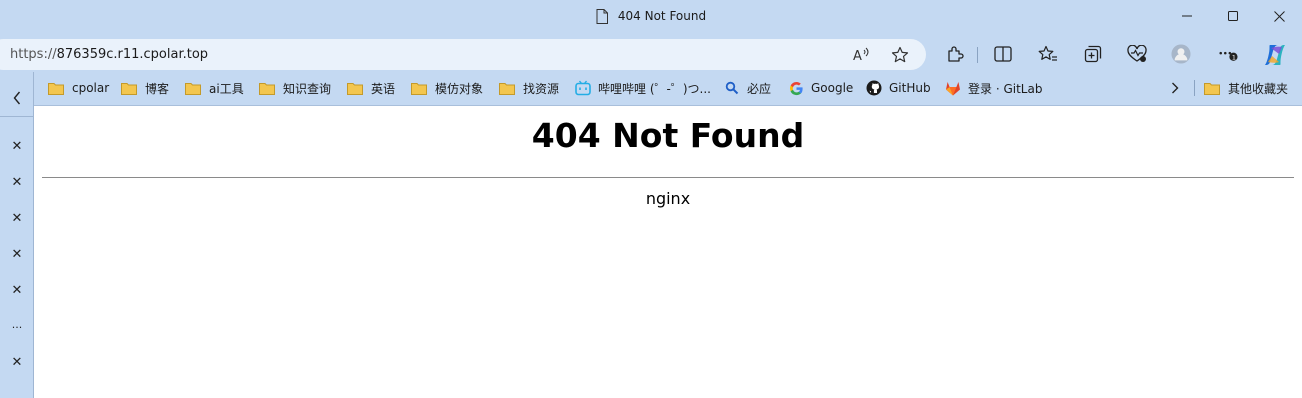  I want to click on heart-pulse-icon, so click(1137, 53).